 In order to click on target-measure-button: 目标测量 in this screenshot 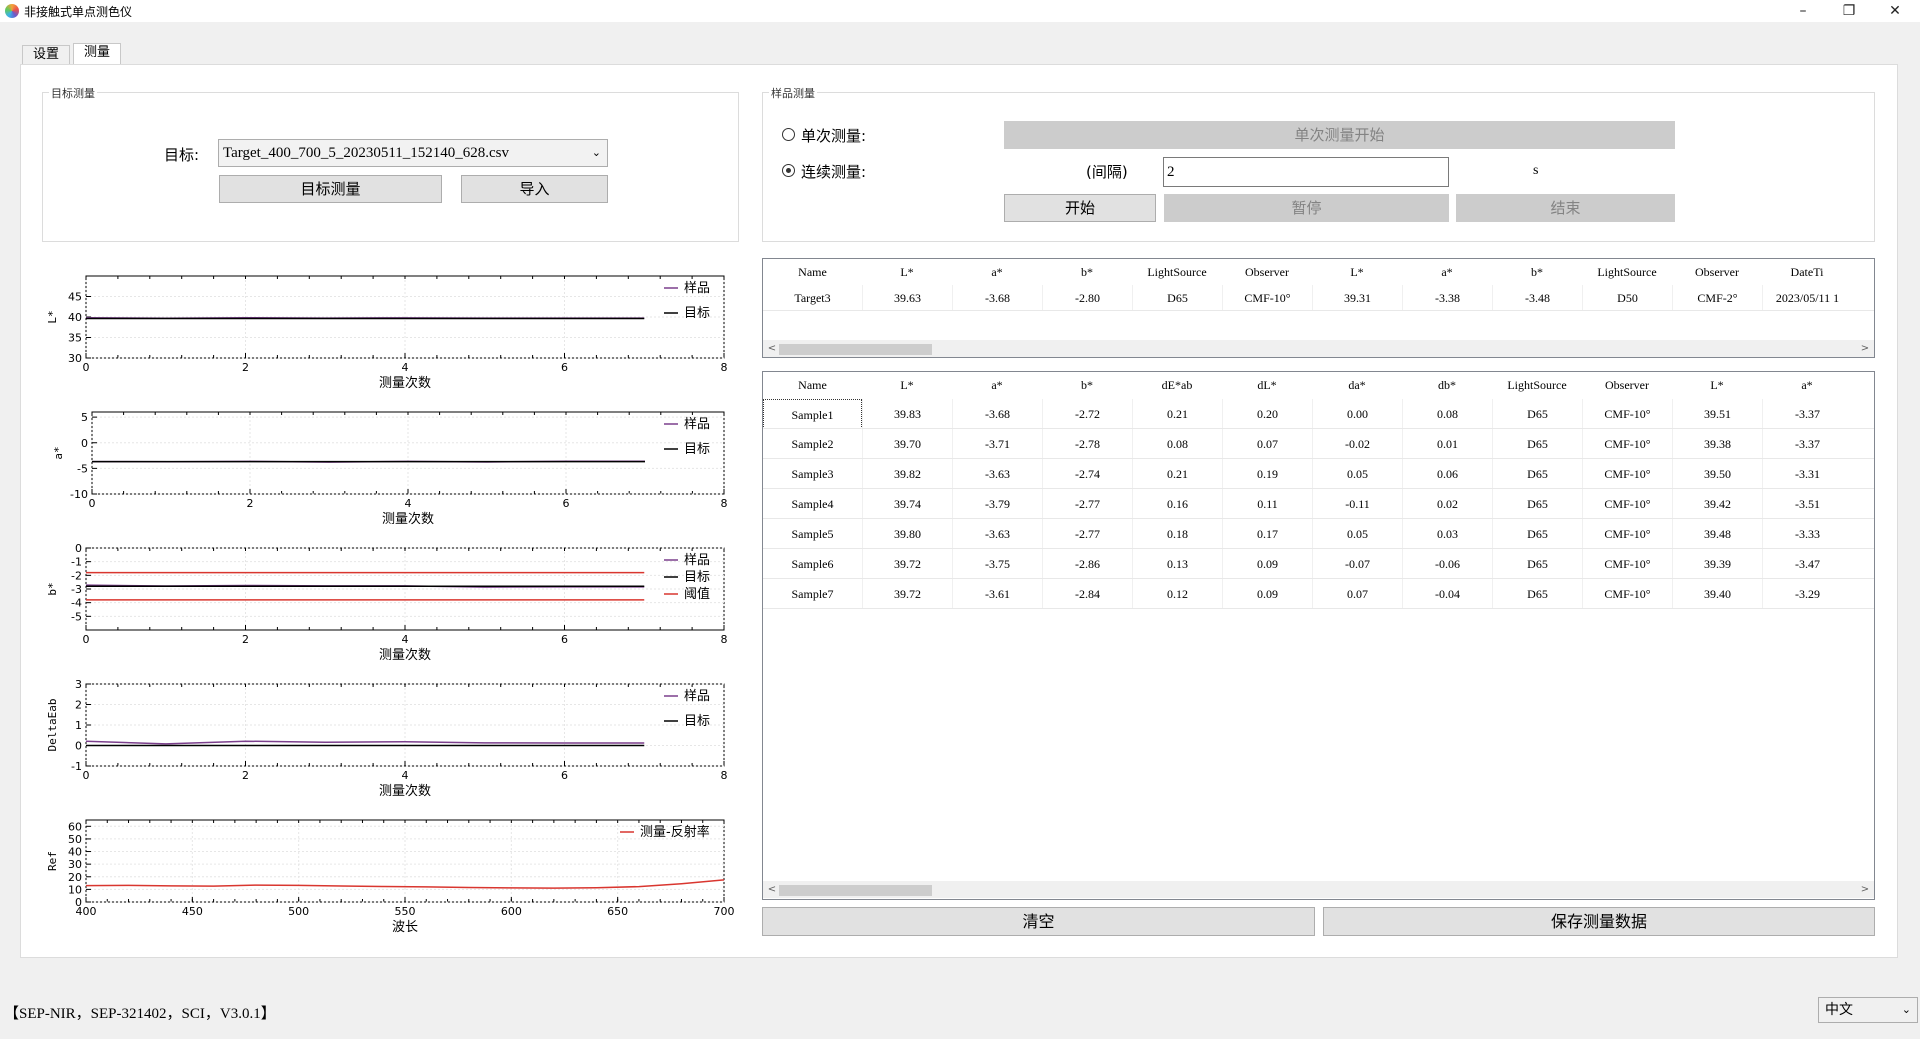, I will do `click(330, 189)`.